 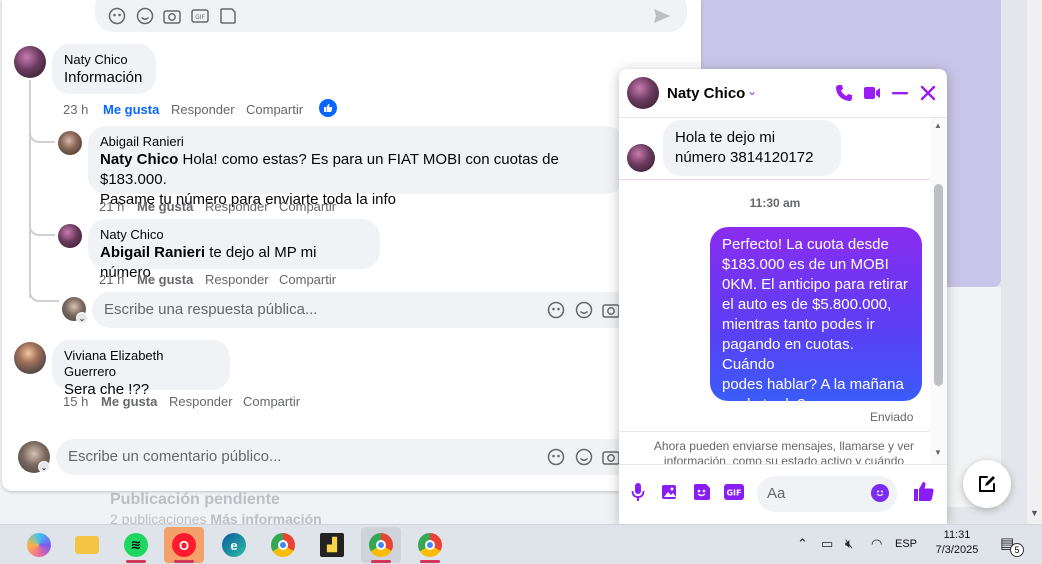 I want to click on battery-icon: ▭, so click(x=827, y=544).